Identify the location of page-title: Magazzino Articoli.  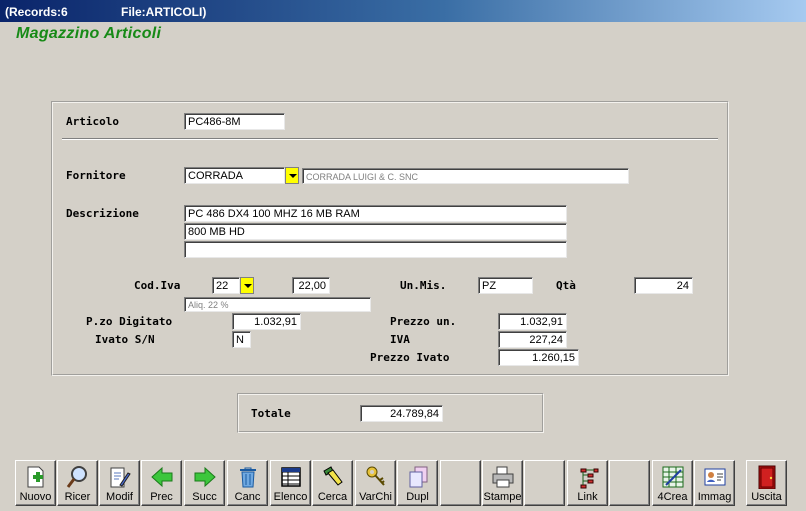
(89, 33).